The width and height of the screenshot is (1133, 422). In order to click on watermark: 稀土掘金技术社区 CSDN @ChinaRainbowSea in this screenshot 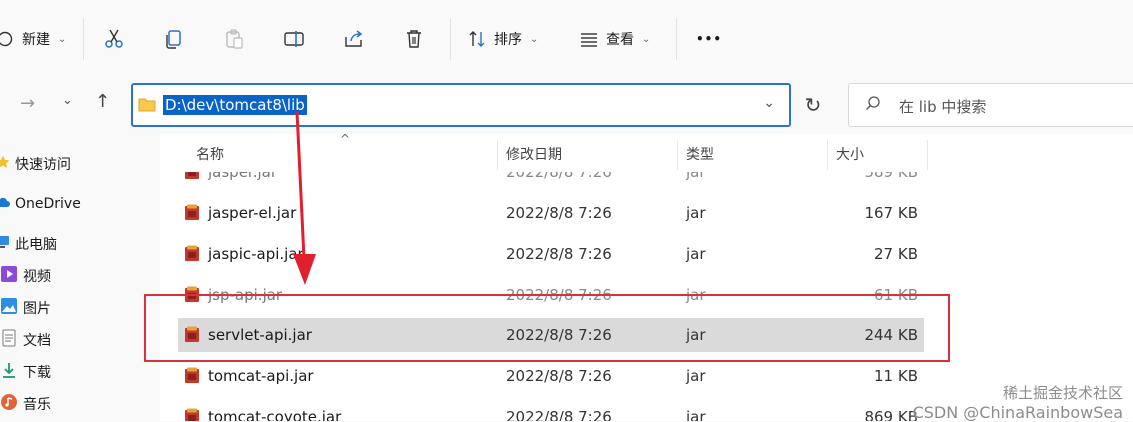, I will do `click(1018, 402)`.